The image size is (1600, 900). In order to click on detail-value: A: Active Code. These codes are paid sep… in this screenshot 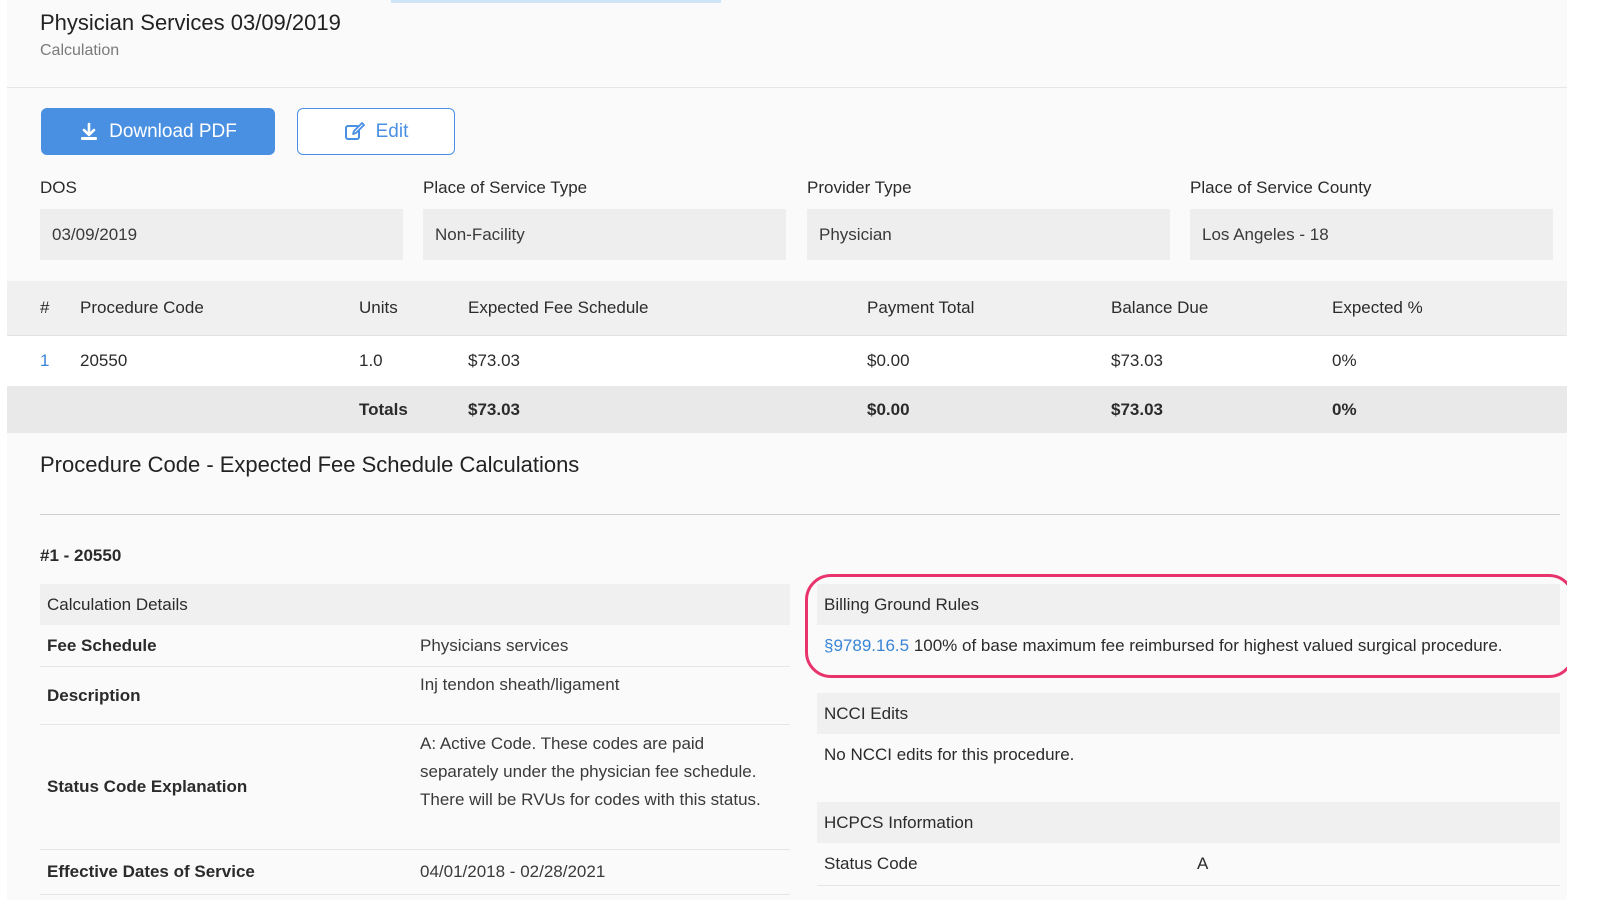, I will do `click(590, 771)`.